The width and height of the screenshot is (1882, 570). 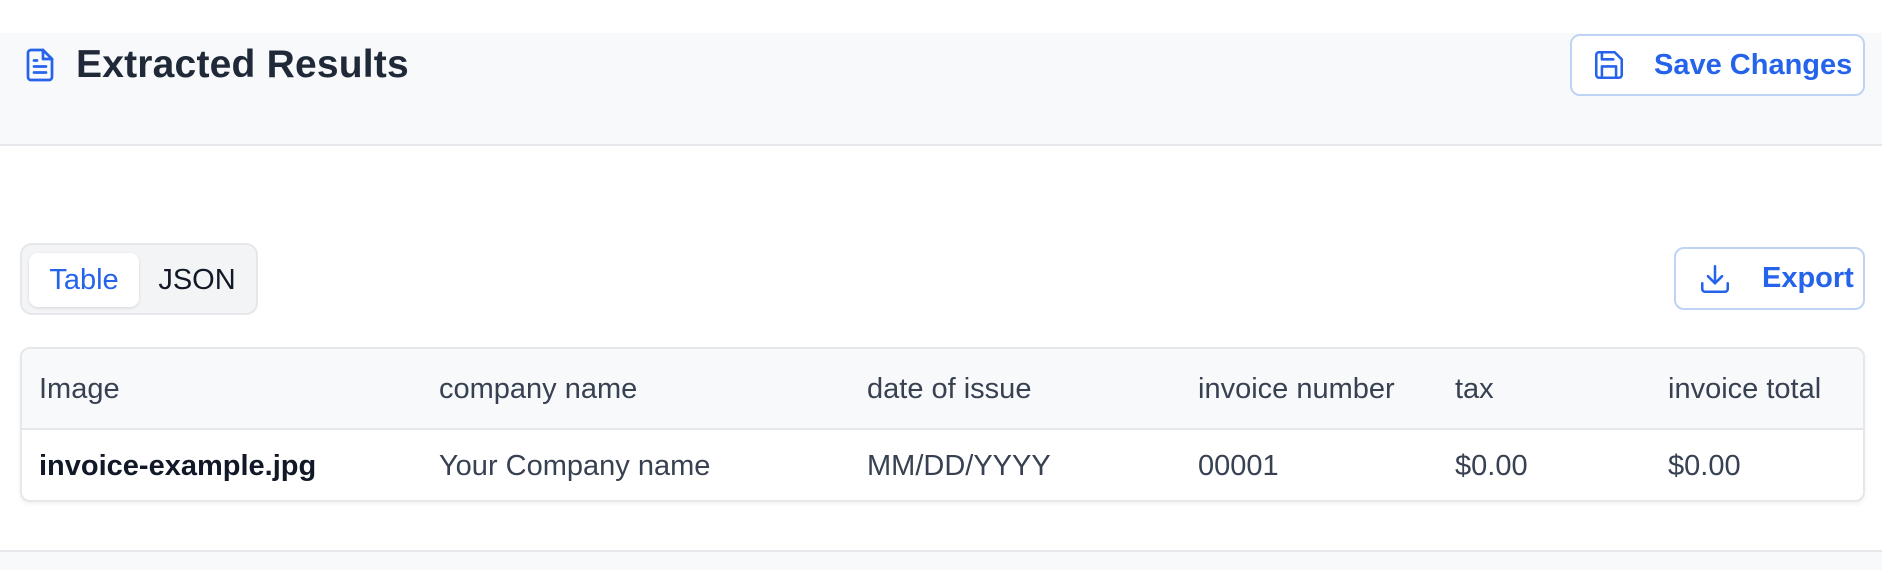 What do you see at coordinates (1808, 278) in the screenshot?
I see `export-label: Export` at bounding box center [1808, 278].